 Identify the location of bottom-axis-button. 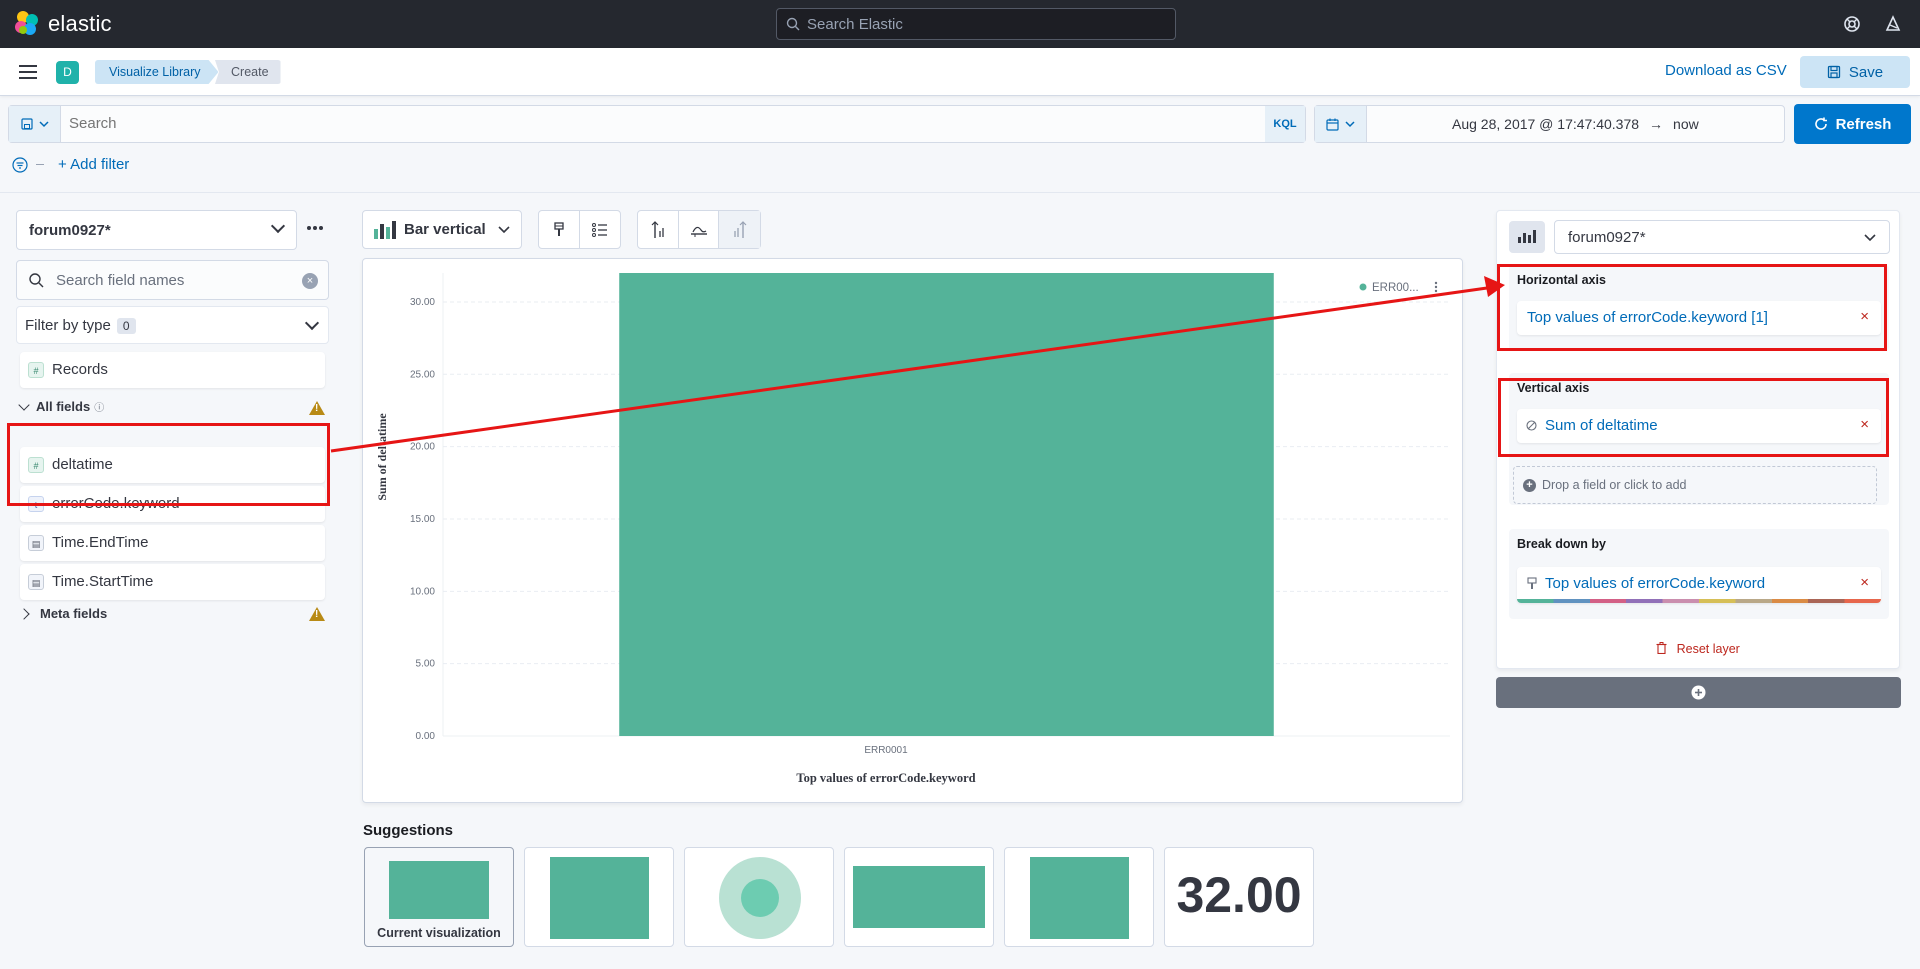
(699, 229).